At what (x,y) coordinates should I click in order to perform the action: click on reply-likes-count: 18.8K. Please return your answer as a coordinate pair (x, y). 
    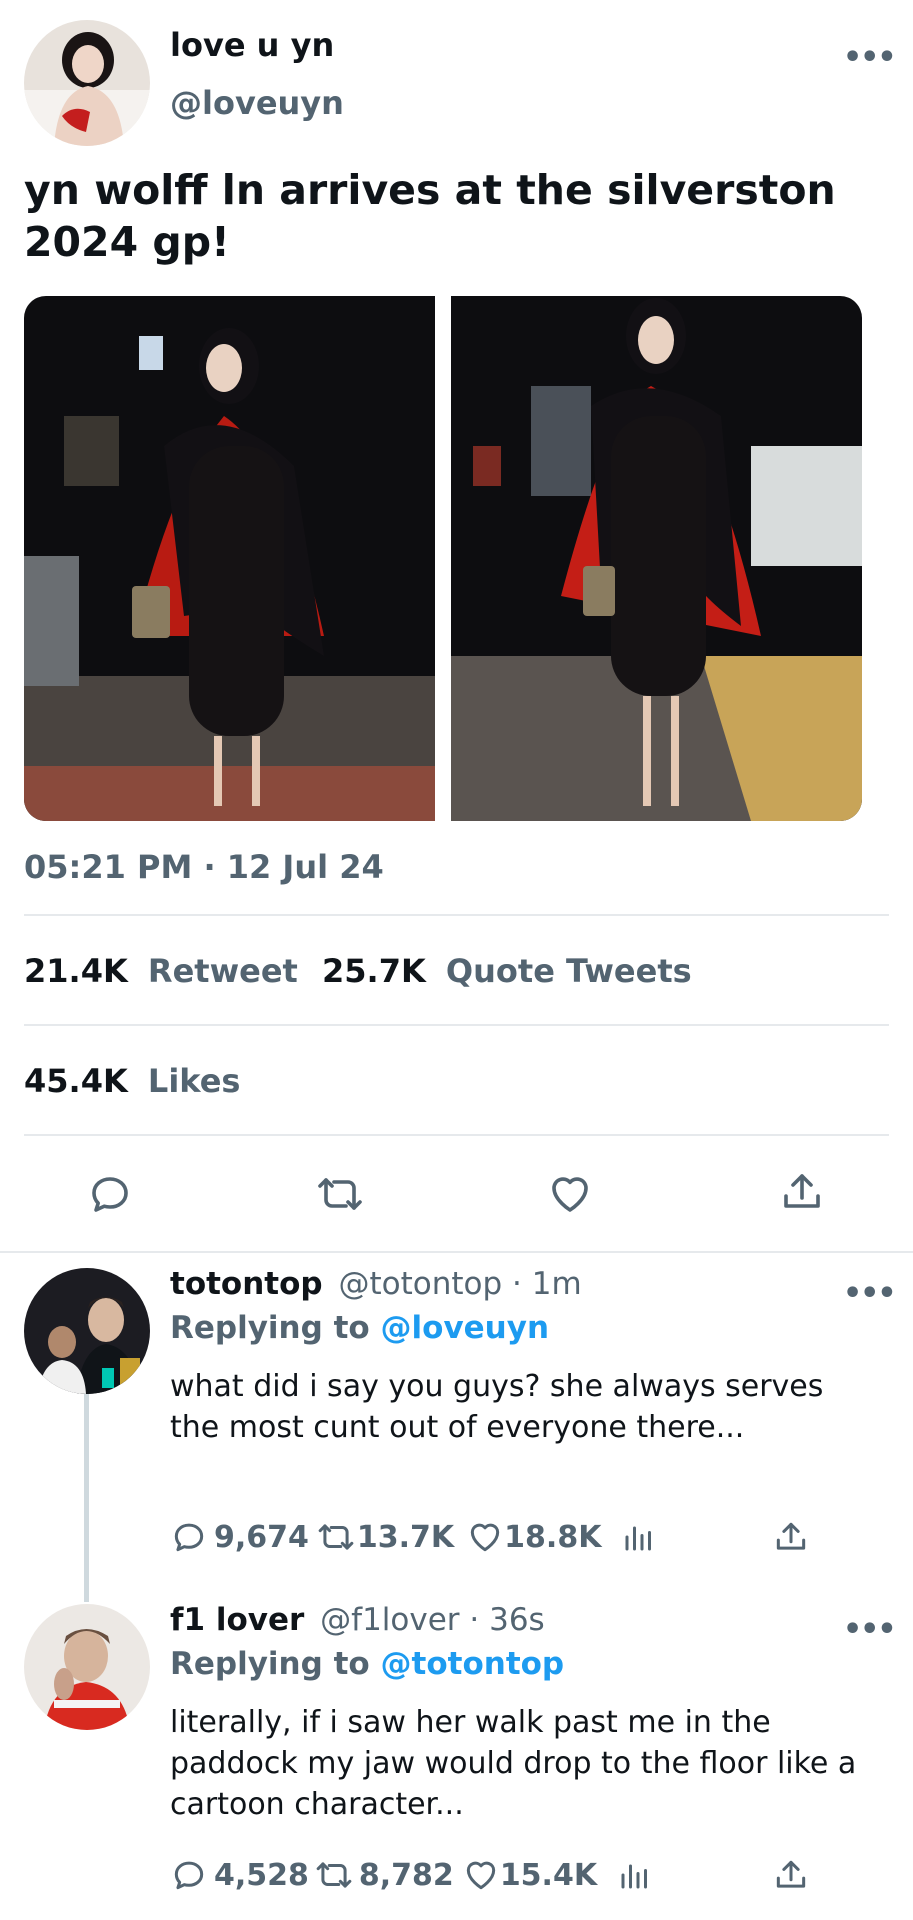
    Looking at the image, I should click on (553, 1537).